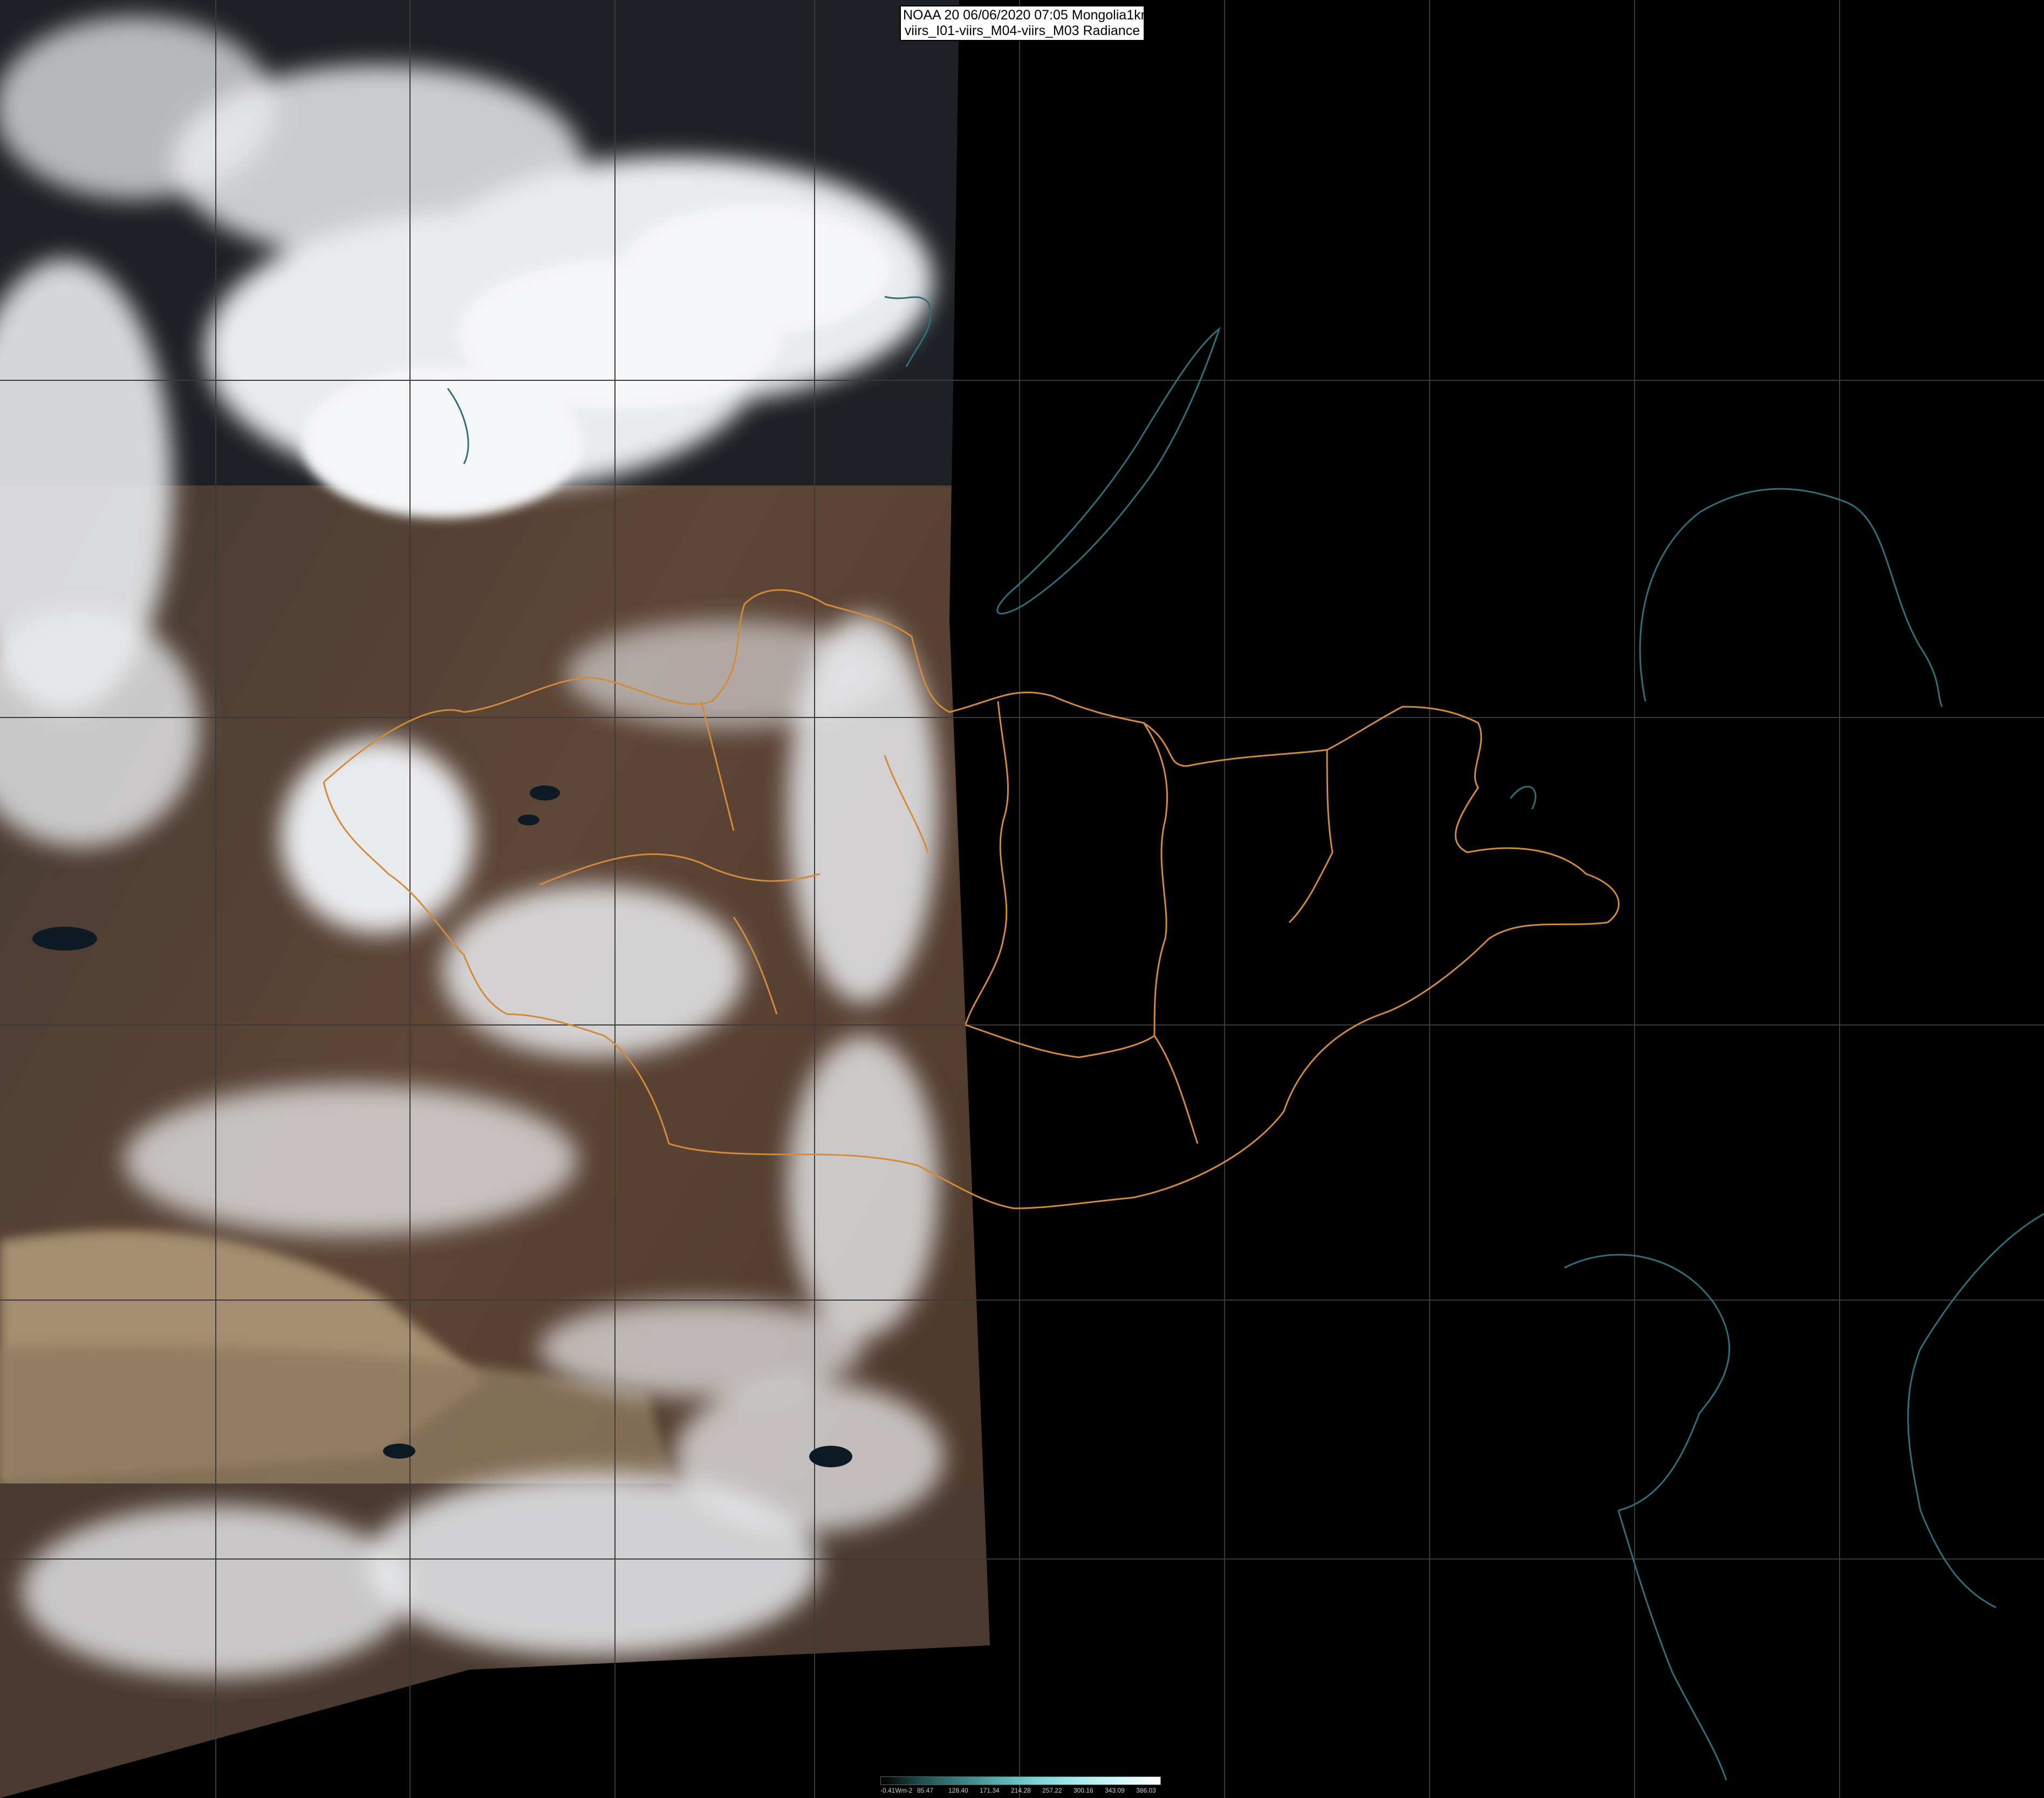 The image size is (2044, 1798). What do you see at coordinates (896, 1790) in the screenshot?
I see `colorbar-tick: -0.41Wm-2` at bounding box center [896, 1790].